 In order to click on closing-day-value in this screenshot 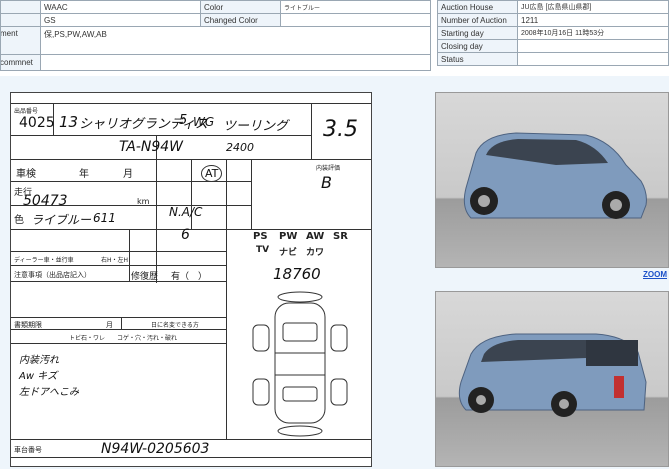, I will do `click(593, 46)`.